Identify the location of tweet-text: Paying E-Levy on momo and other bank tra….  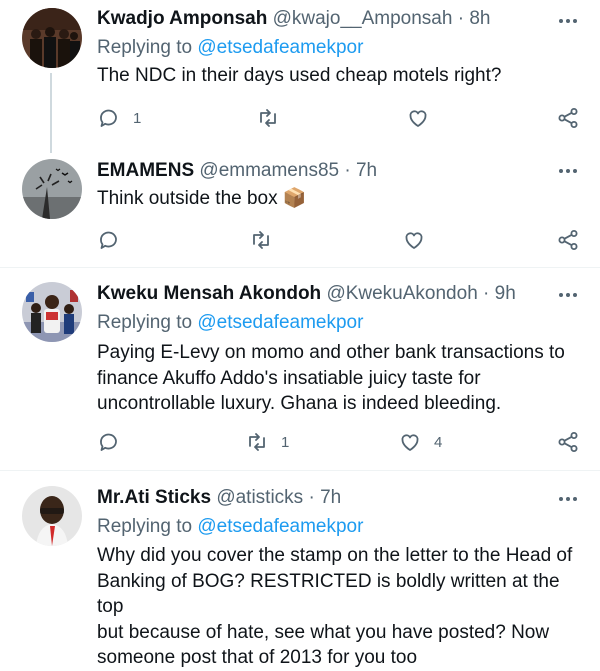
(342, 378).